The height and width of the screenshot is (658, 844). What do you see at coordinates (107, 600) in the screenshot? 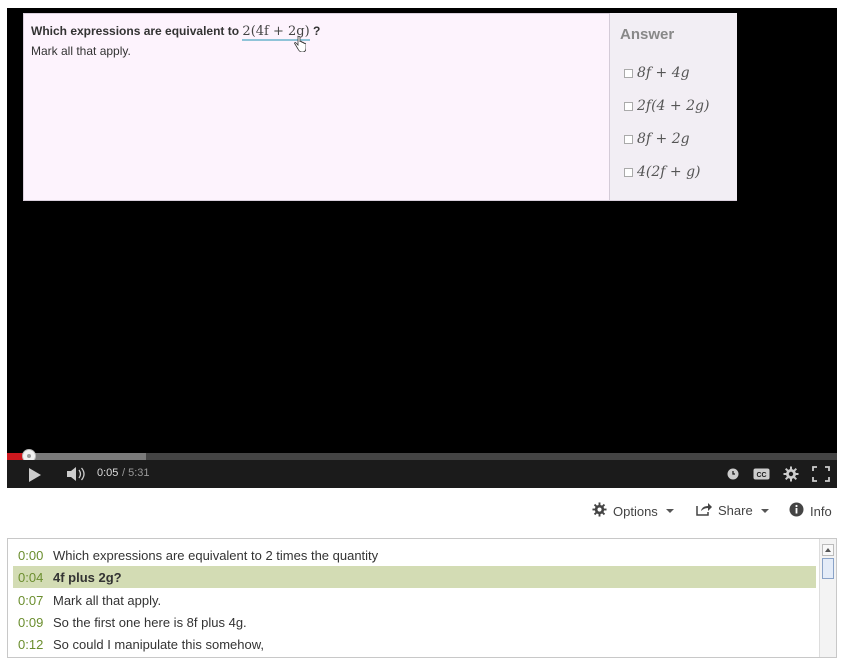
I see `transcript-text: Mark all that apply.` at bounding box center [107, 600].